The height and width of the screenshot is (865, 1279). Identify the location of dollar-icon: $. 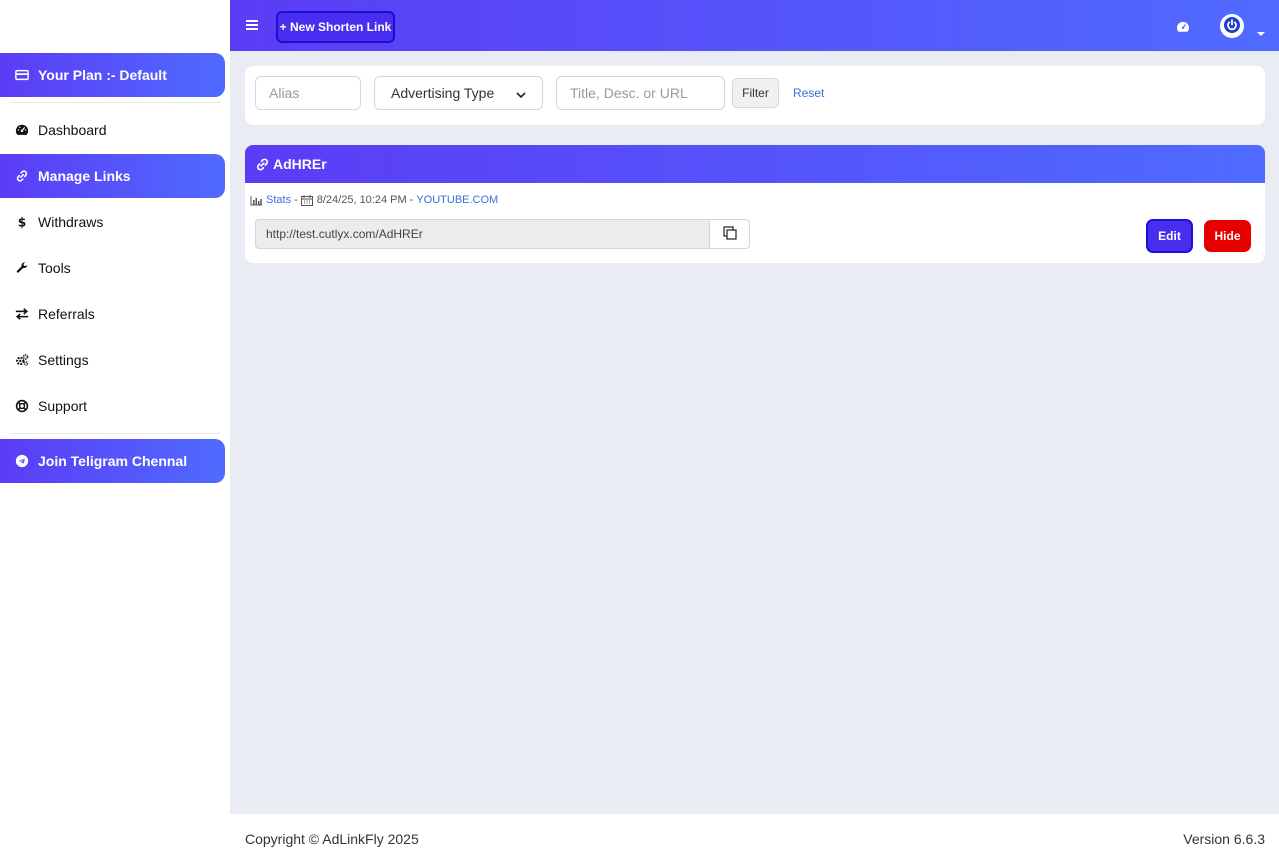
(22, 222).